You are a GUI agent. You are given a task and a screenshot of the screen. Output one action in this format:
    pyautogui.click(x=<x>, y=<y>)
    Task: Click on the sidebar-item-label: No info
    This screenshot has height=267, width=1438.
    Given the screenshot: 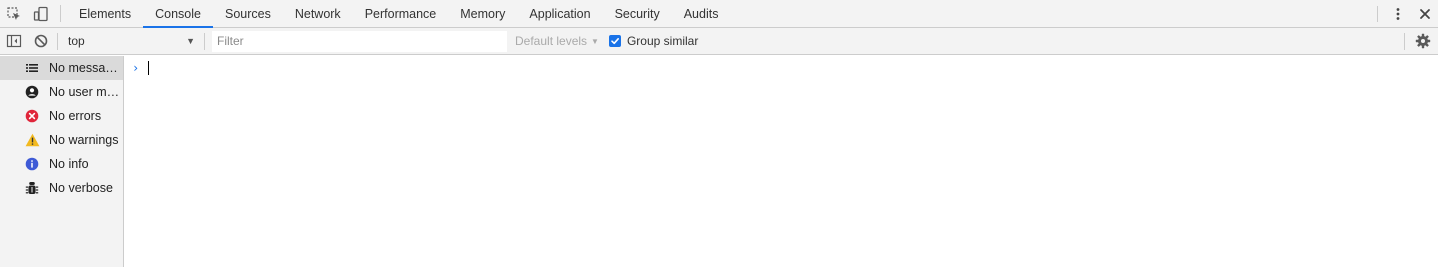 What is the action you would take?
    pyautogui.click(x=69, y=164)
    